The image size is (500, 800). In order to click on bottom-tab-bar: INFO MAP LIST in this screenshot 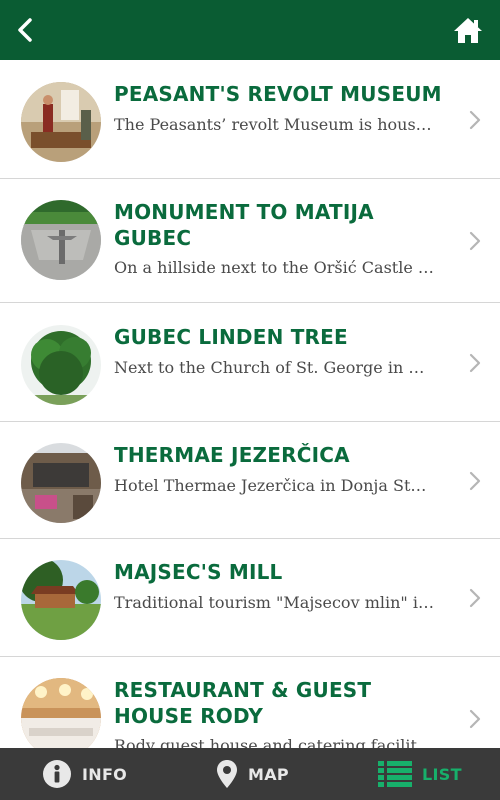, I will do `click(250, 774)`.